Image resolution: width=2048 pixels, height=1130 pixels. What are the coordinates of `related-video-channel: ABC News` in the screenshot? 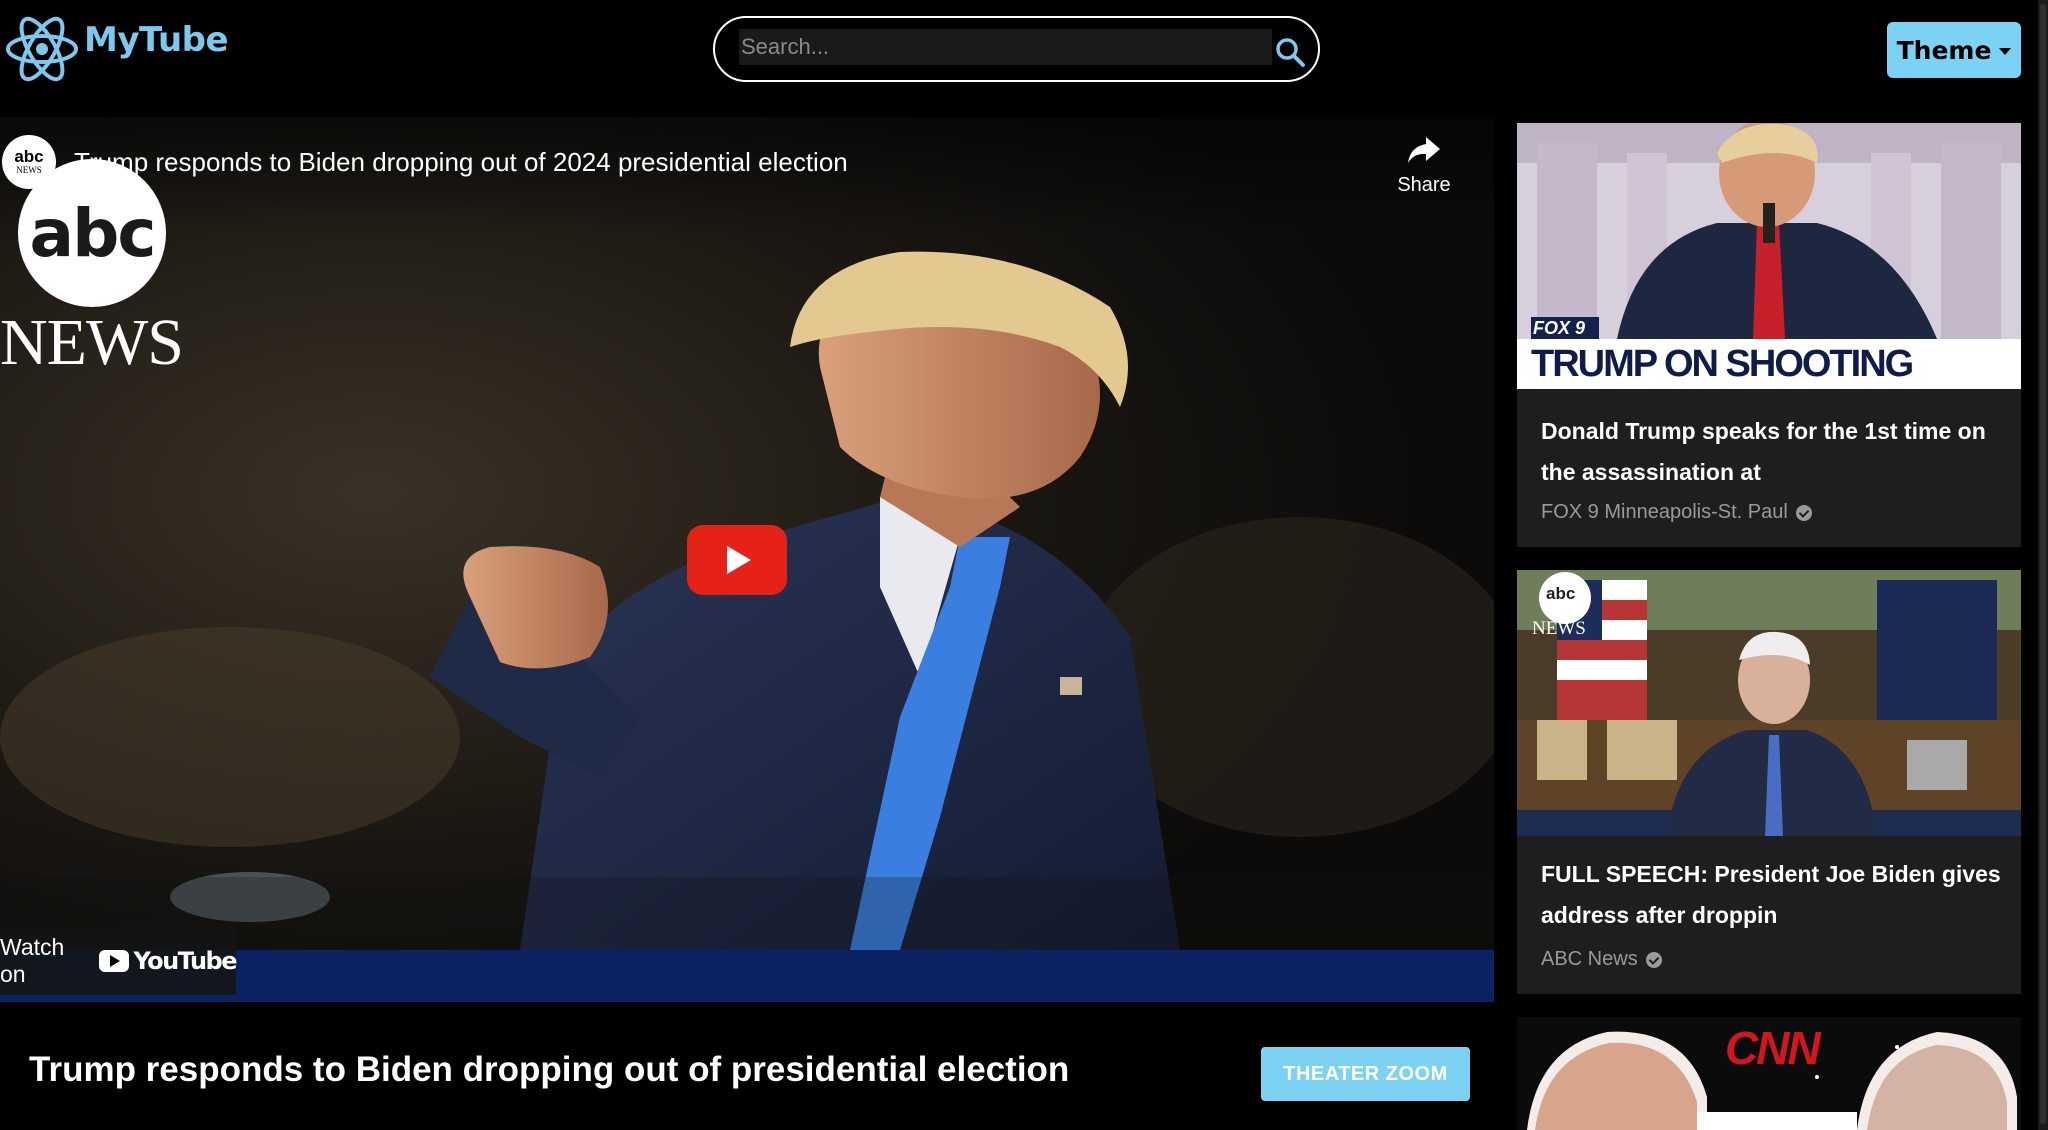 It's located at (1601, 959).